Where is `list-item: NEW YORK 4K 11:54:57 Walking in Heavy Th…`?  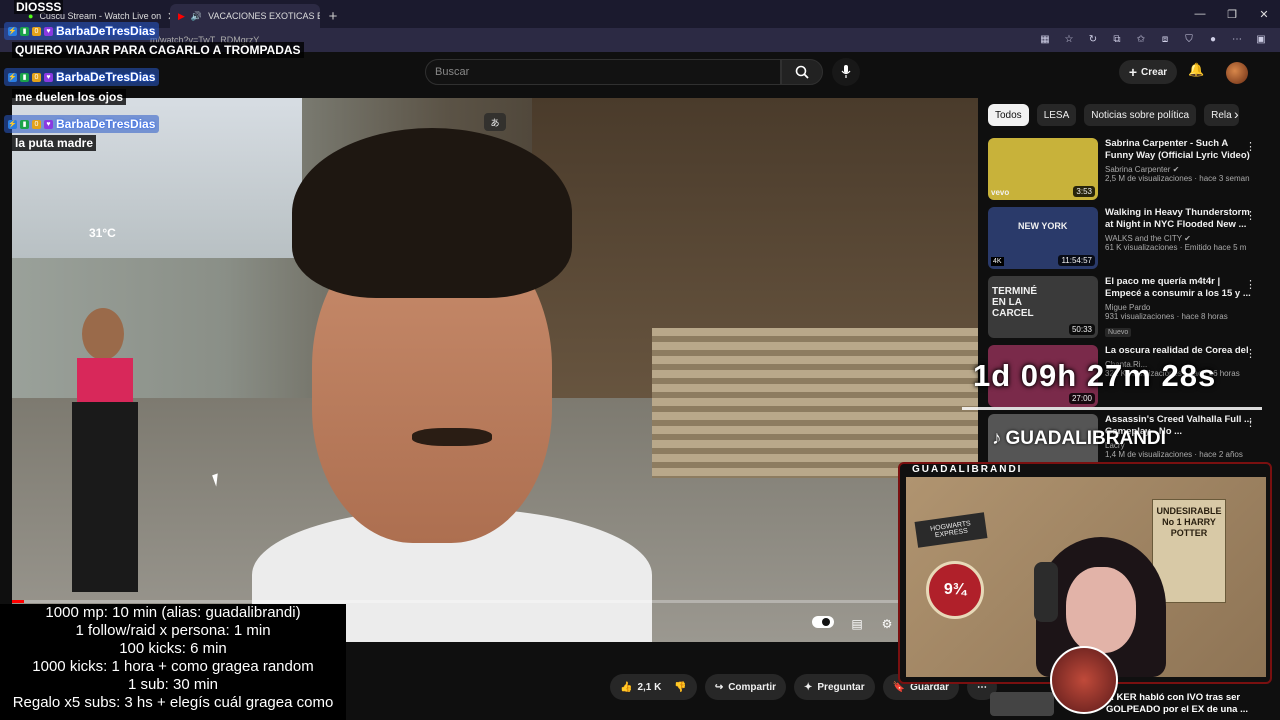
list-item: NEW YORK 4K 11:54:57 Walking in Heavy Th… is located at coordinates (1123, 241).